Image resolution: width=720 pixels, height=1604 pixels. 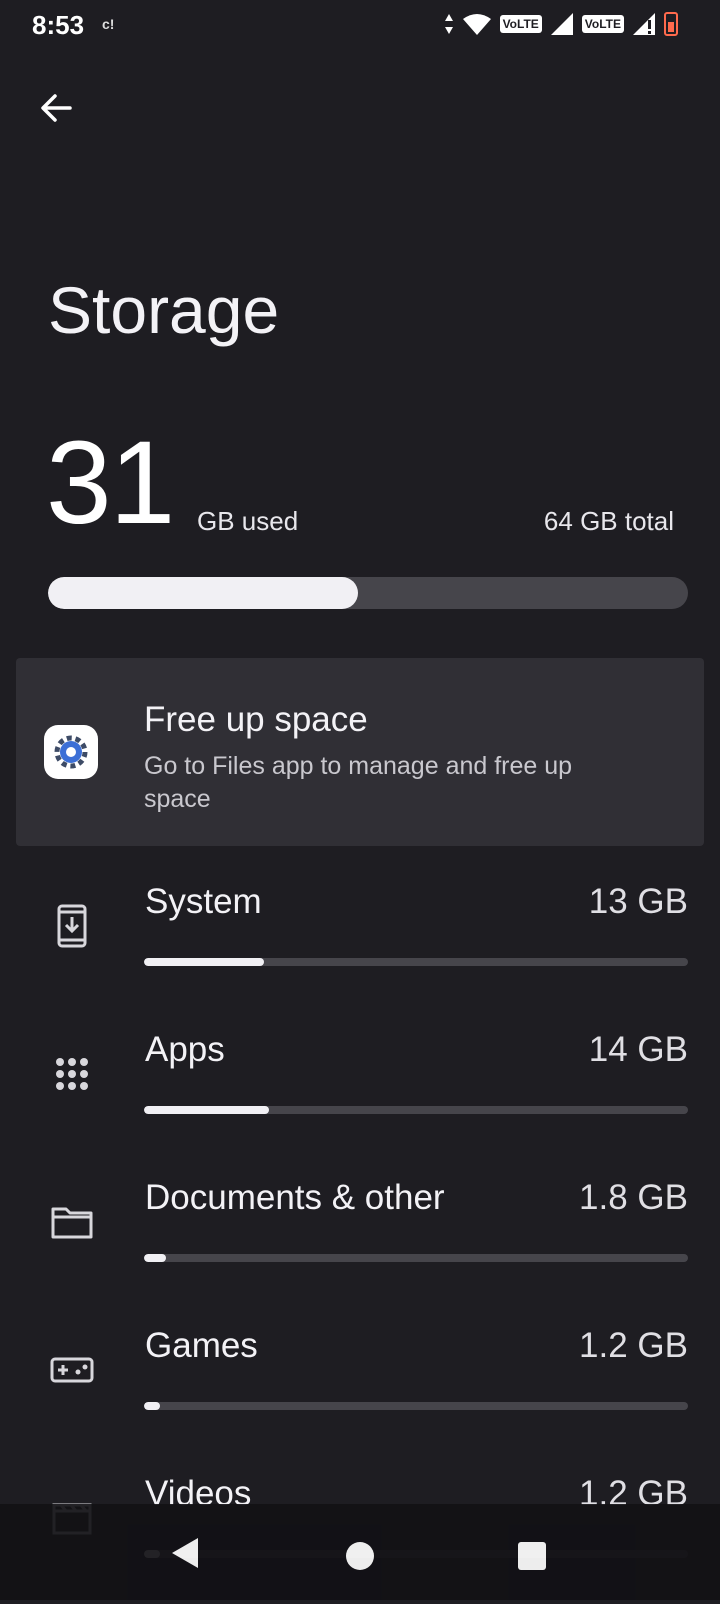 I want to click on folder-icon, so click(x=72, y=1222).